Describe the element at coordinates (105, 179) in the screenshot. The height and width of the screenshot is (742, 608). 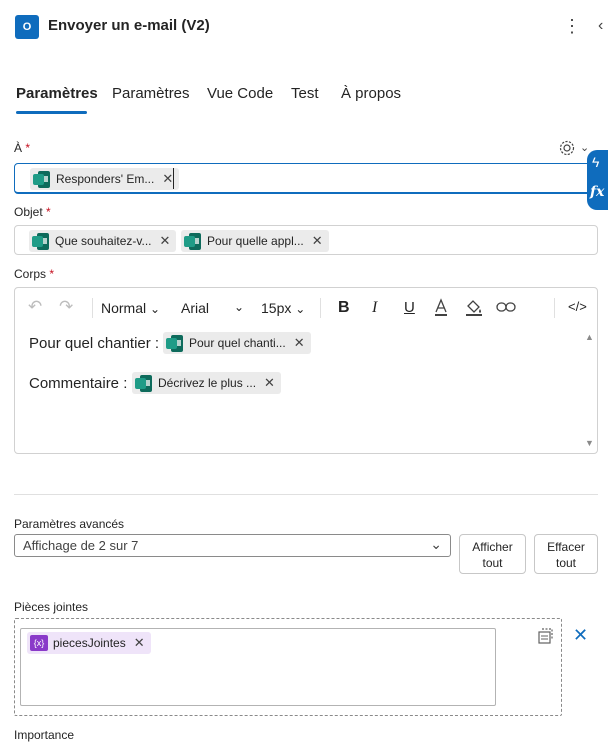
I see `to-token: Responders' Em... ✕` at that location.